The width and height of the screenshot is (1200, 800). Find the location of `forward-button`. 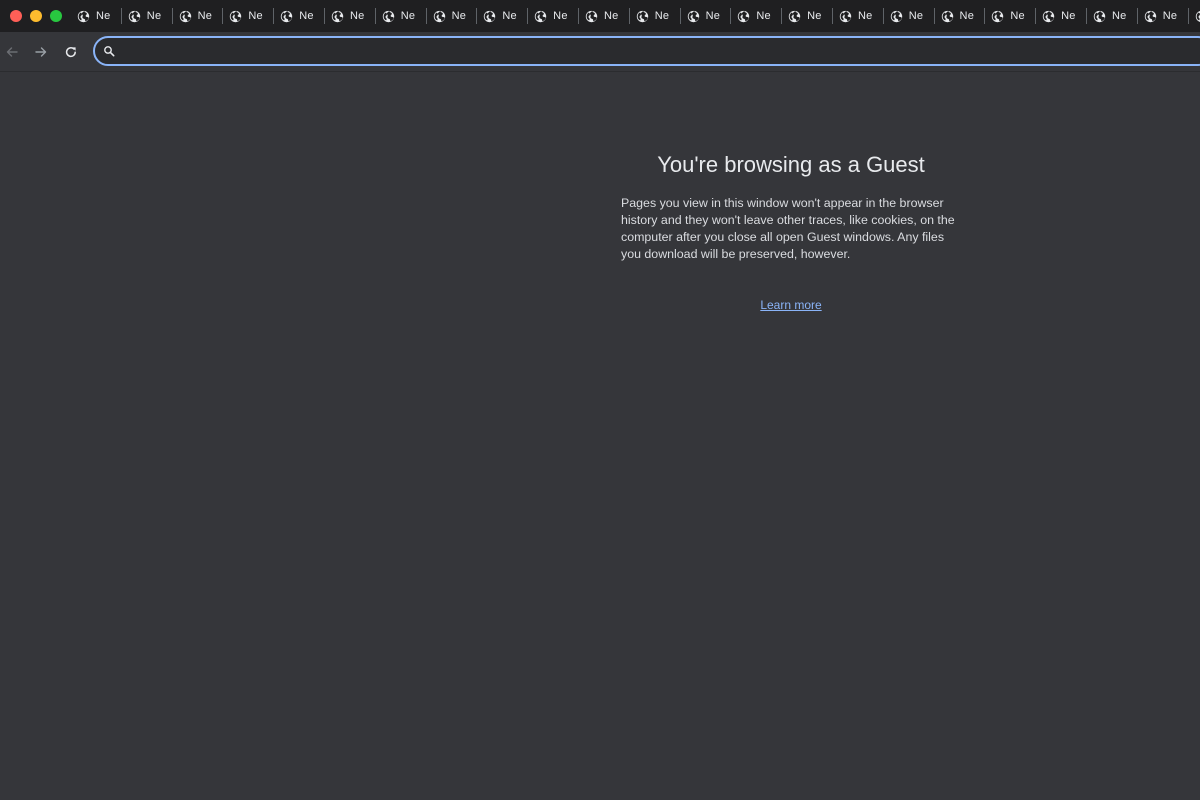

forward-button is located at coordinates (41, 52).